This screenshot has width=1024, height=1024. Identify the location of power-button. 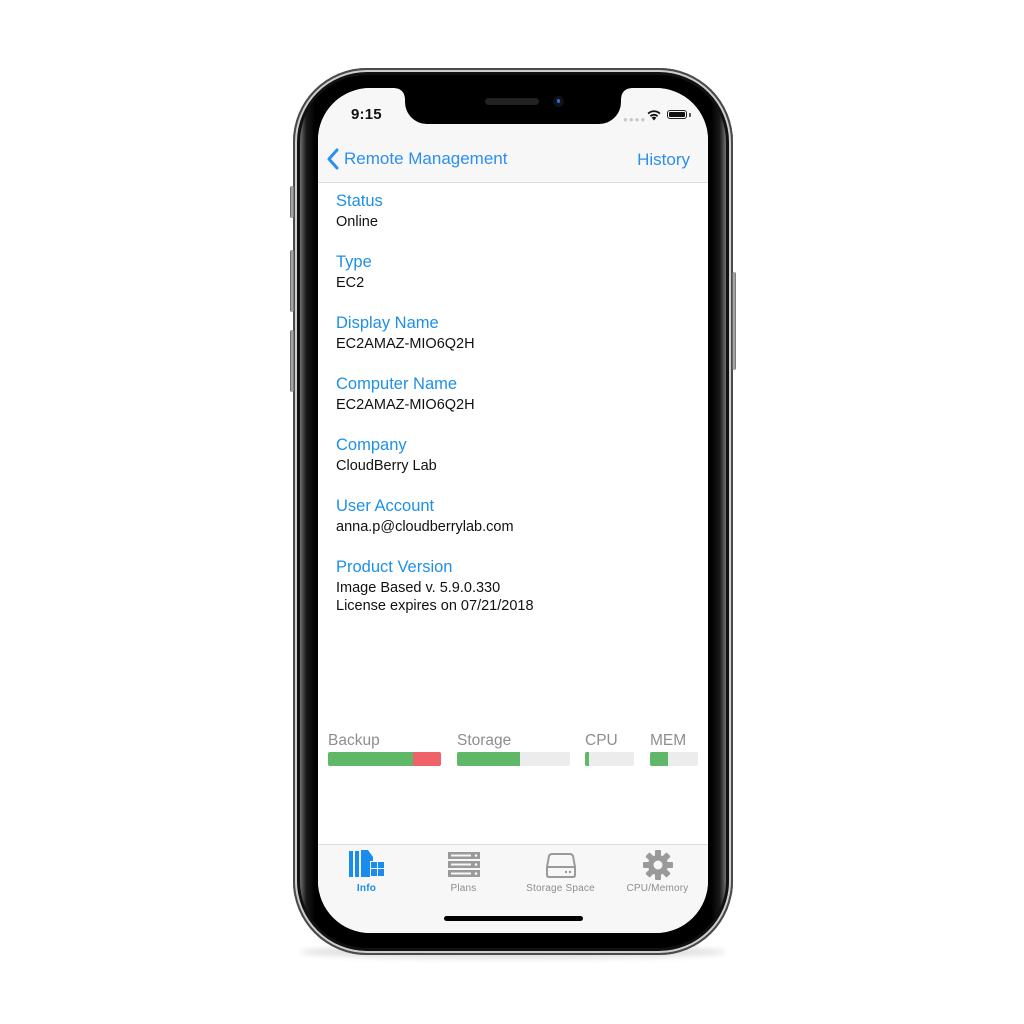
(734, 321).